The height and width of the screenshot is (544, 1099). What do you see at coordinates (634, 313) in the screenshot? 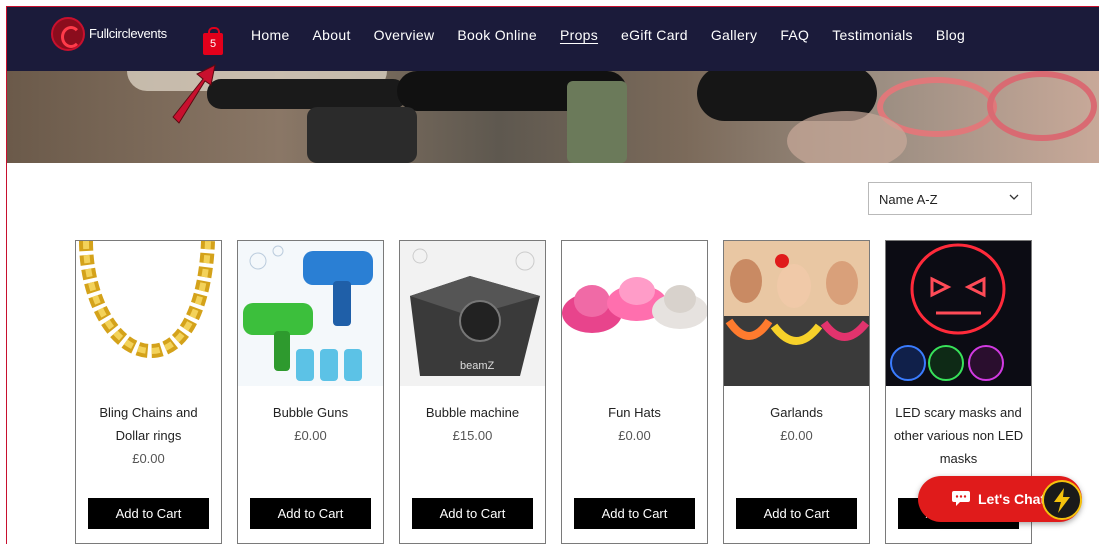
I see `product-image-hats` at bounding box center [634, 313].